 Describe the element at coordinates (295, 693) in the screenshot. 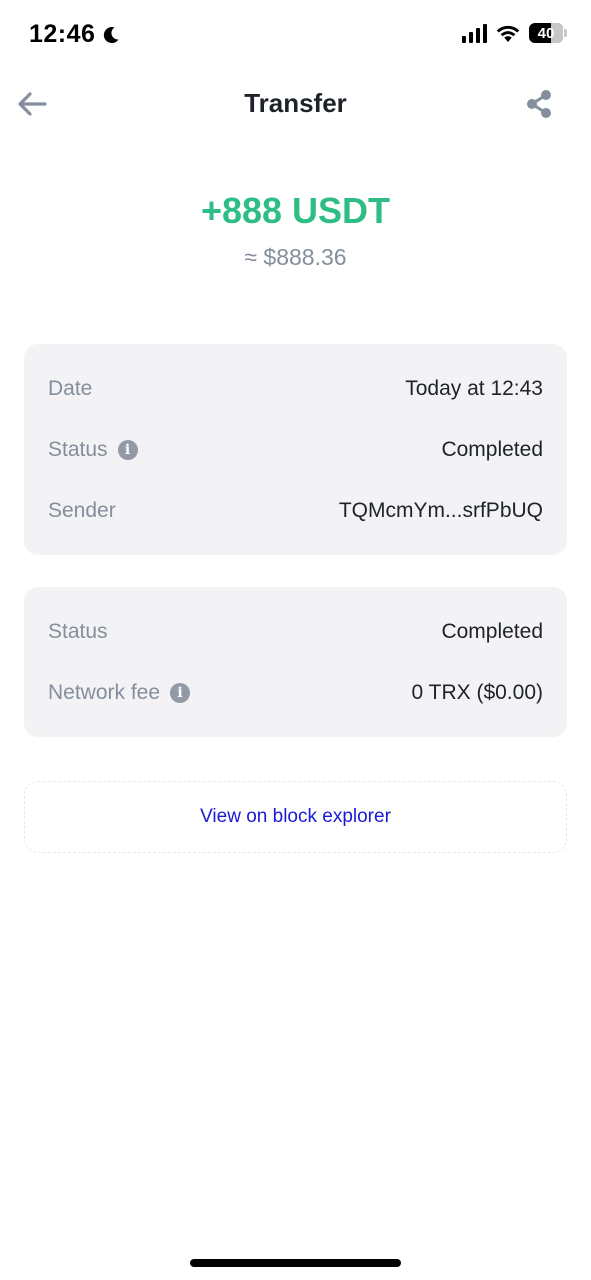

I see `network-row-fee: Network fee i 0 TRX ($0.00)` at that location.